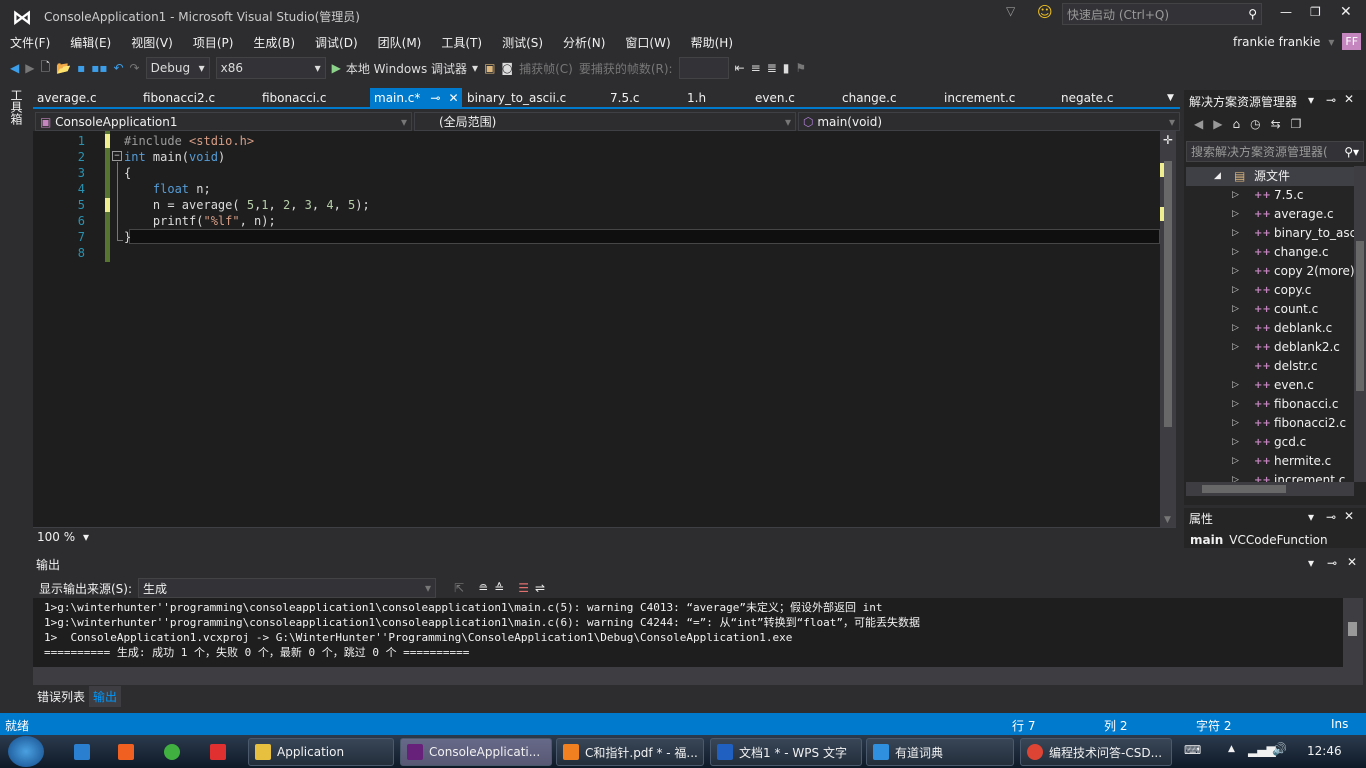  Describe the element at coordinates (1270, 476) in the screenshot. I see `solution-file-item: ▷ ++ increment.c` at that location.